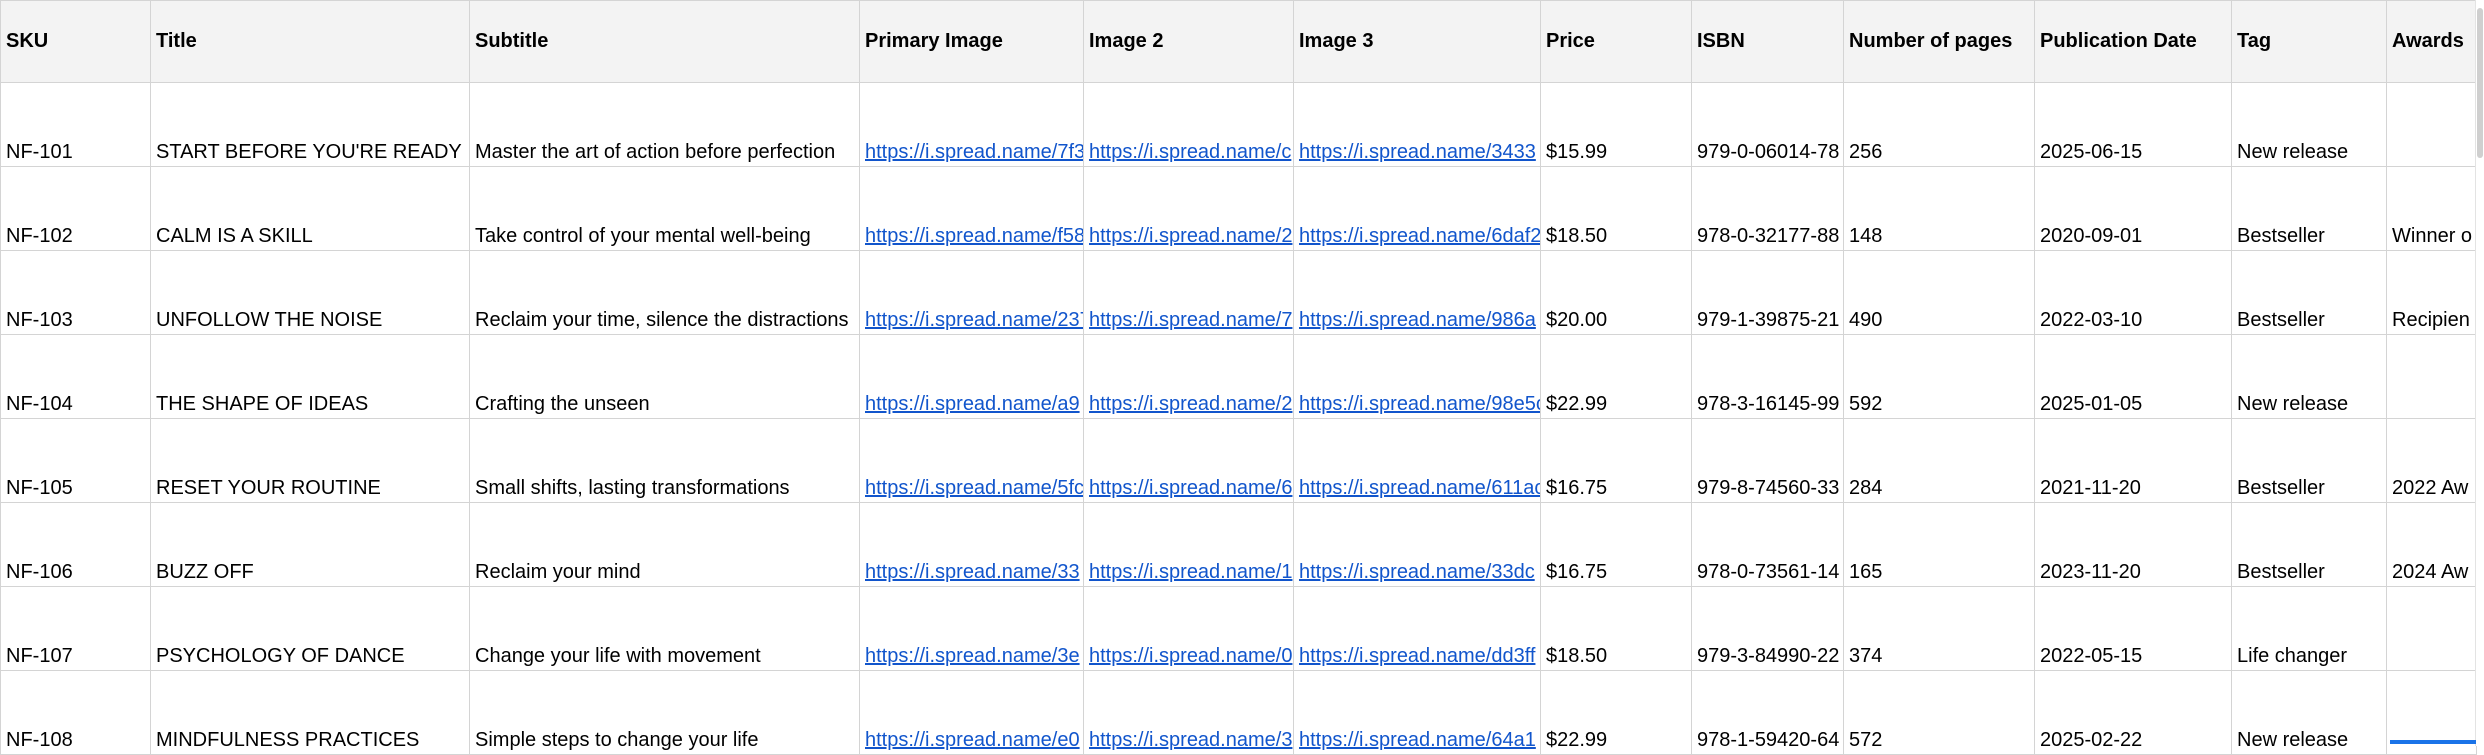 The width and height of the screenshot is (2484, 755). Describe the element at coordinates (1939, 544) in the screenshot. I see `cell-pages: 165` at that location.